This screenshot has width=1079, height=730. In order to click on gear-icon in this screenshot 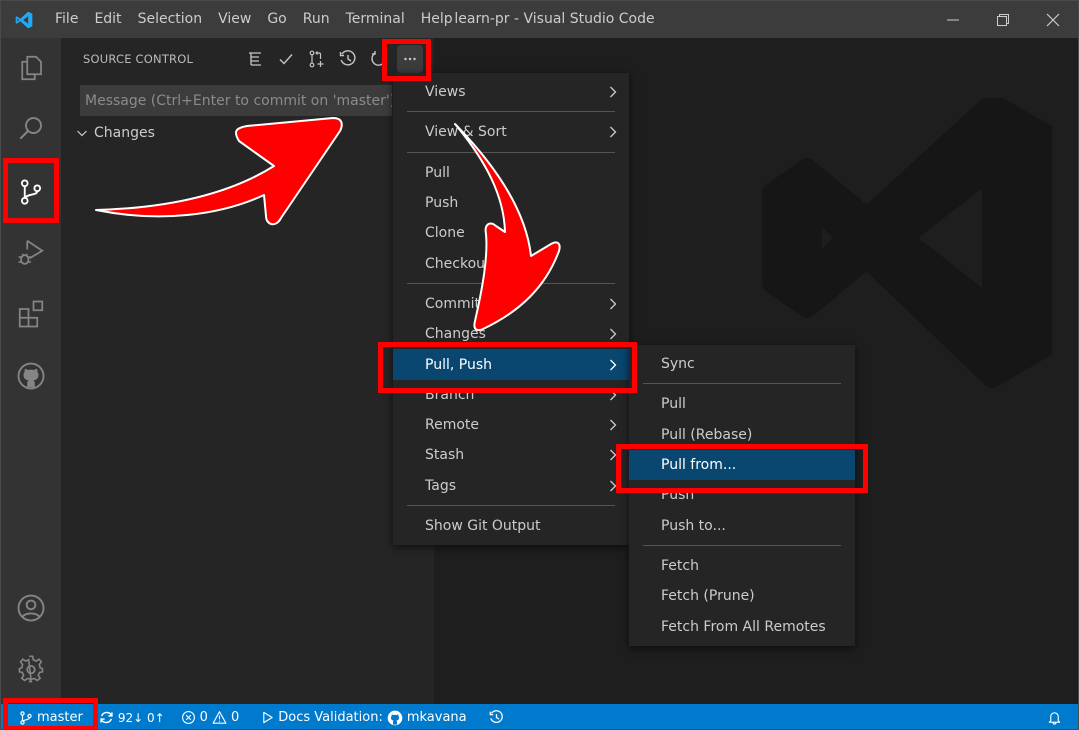, I will do `click(31, 669)`.